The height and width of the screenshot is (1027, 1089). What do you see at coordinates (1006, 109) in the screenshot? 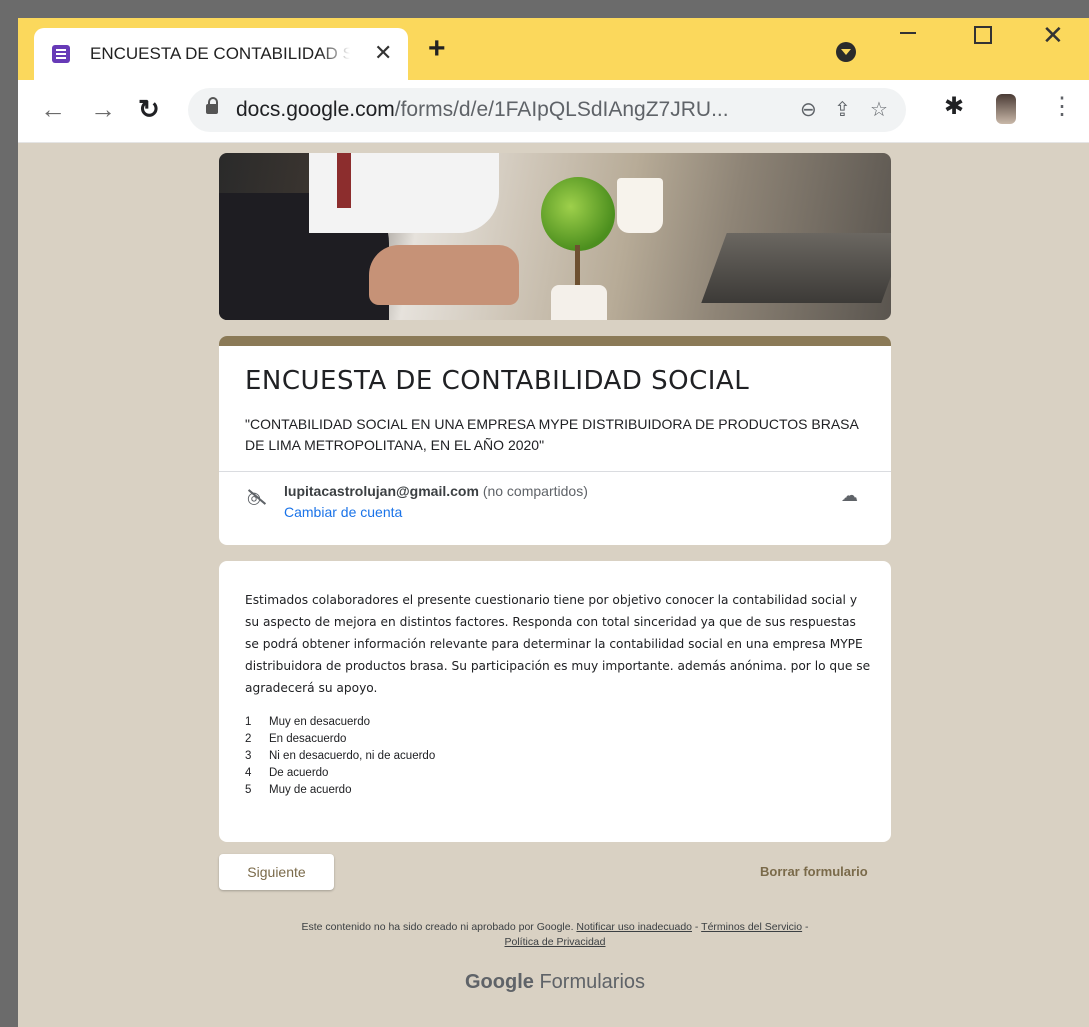
I see `profile-avatar` at bounding box center [1006, 109].